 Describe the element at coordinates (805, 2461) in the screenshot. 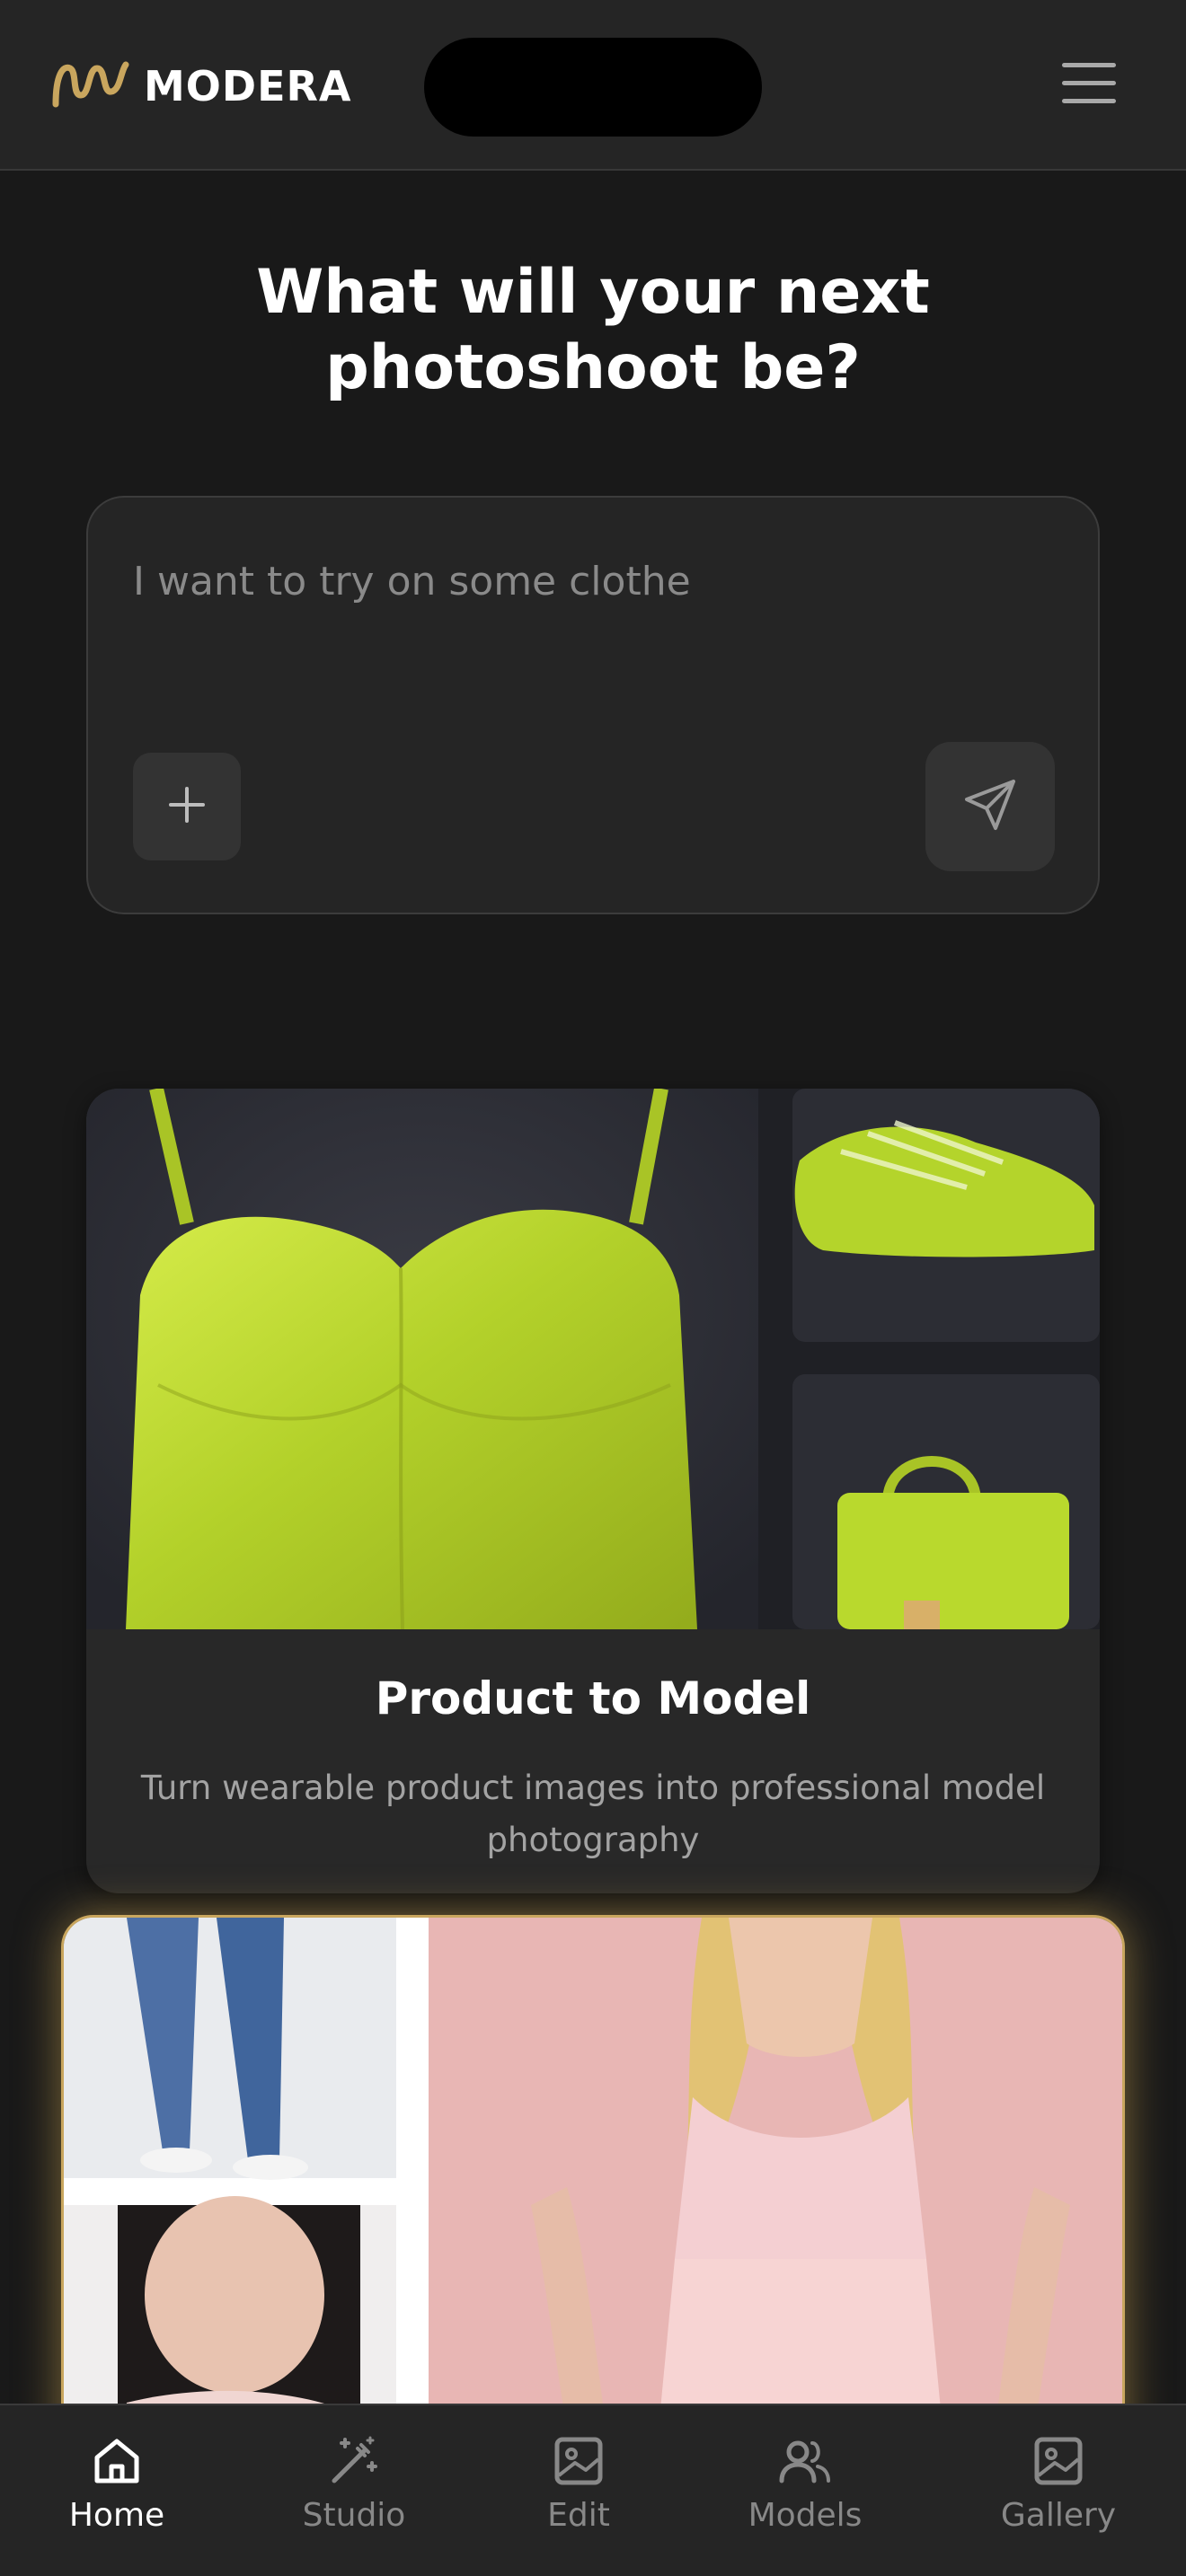

I see `users-icon` at that location.